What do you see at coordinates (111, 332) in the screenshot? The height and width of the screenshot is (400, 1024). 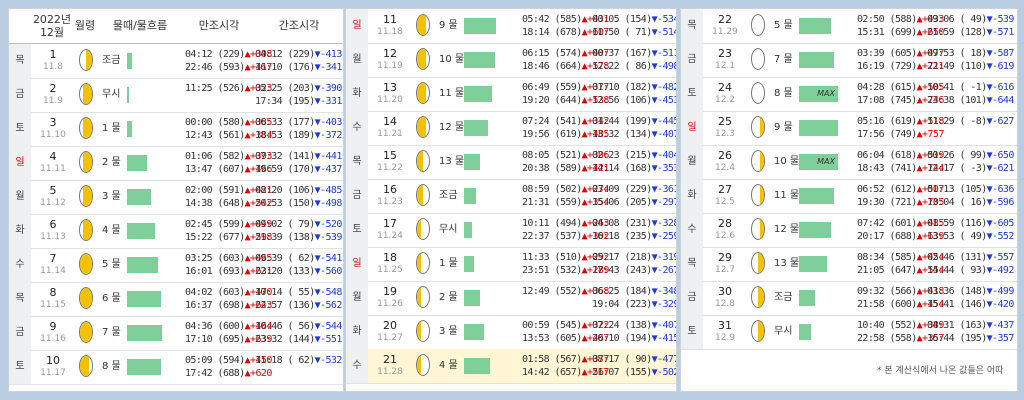 I see `tide-name: 7 물` at bounding box center [111, 332].